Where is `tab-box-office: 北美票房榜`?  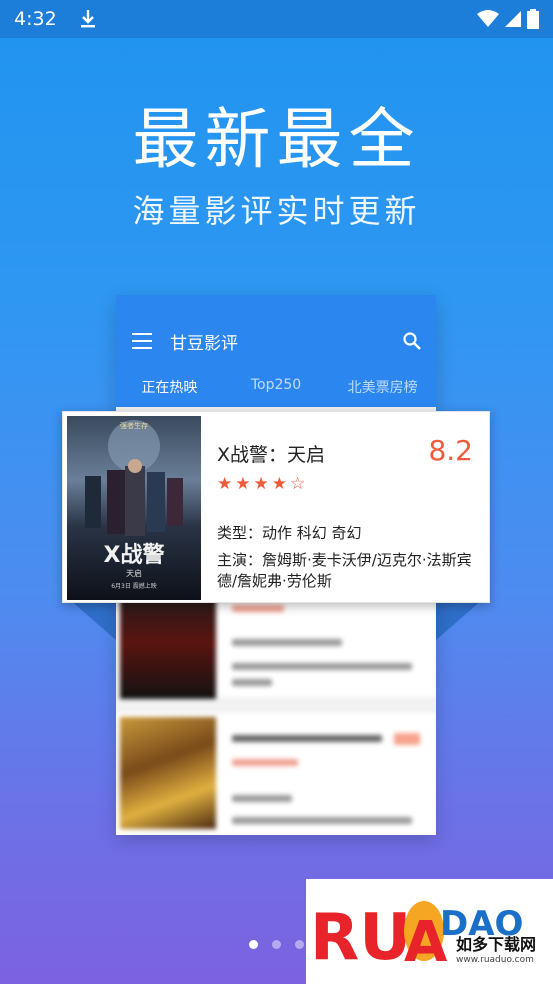
tab-box-office: 北美票房榜 is located at coordinates (382, 391).